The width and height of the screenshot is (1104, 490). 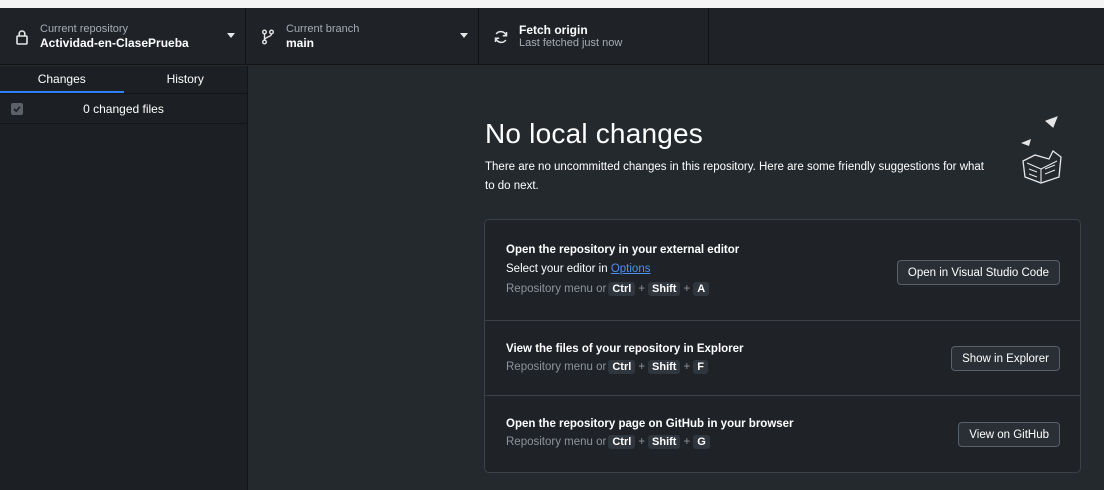 I want to click on shortcut-hint: Repository menu or Ctrl + Shift + A, so click(x=608, y=289).